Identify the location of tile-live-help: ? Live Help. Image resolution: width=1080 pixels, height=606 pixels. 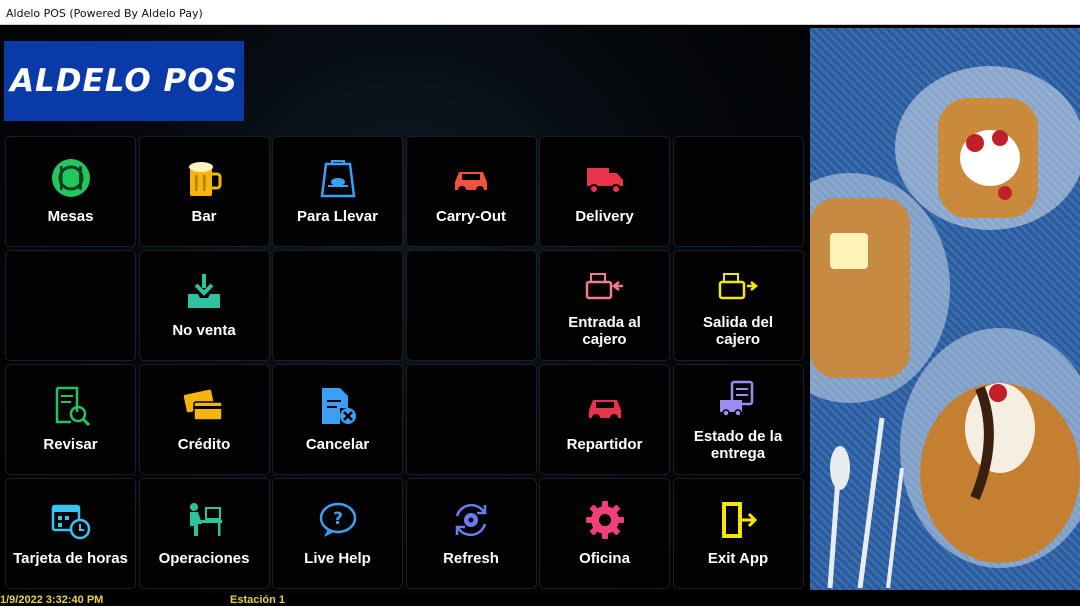
(337, 533).